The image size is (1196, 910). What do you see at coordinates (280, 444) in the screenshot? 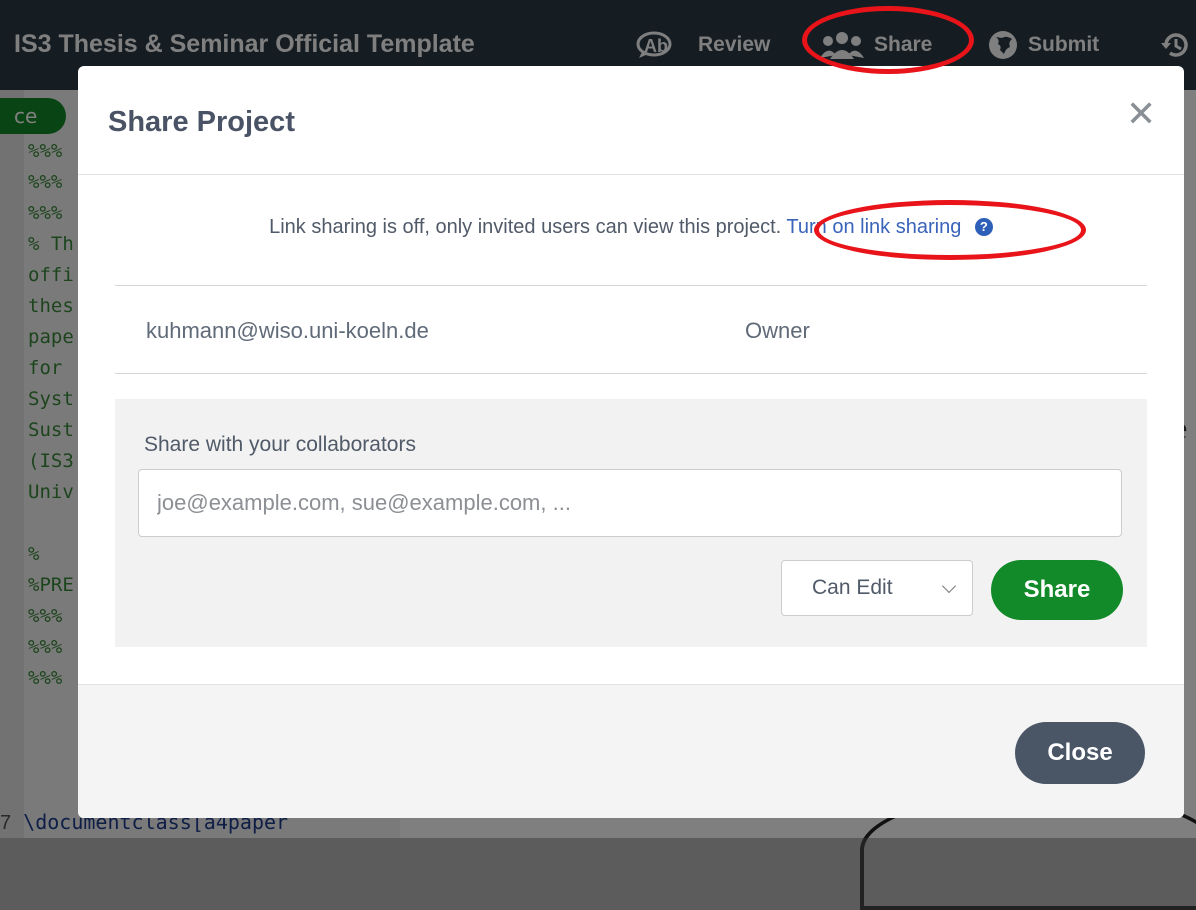
I see `share-with-label: Share with your collaborators` at bounding box center [280, 444].